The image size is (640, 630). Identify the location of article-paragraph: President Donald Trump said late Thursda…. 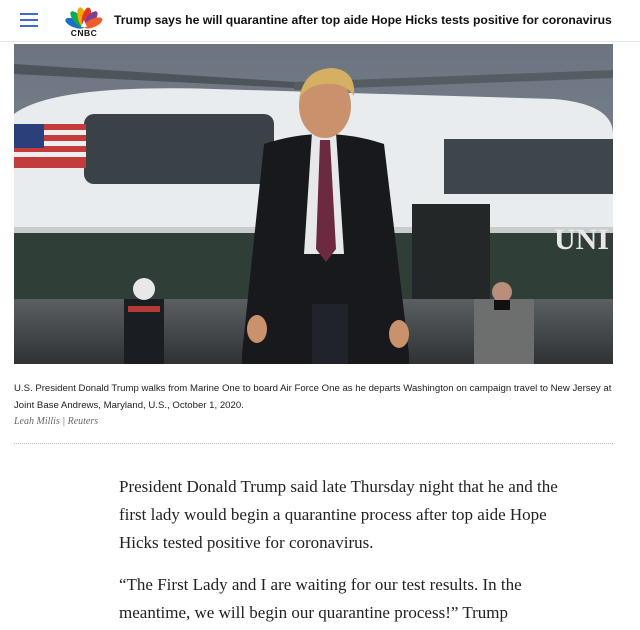
(338, 514).